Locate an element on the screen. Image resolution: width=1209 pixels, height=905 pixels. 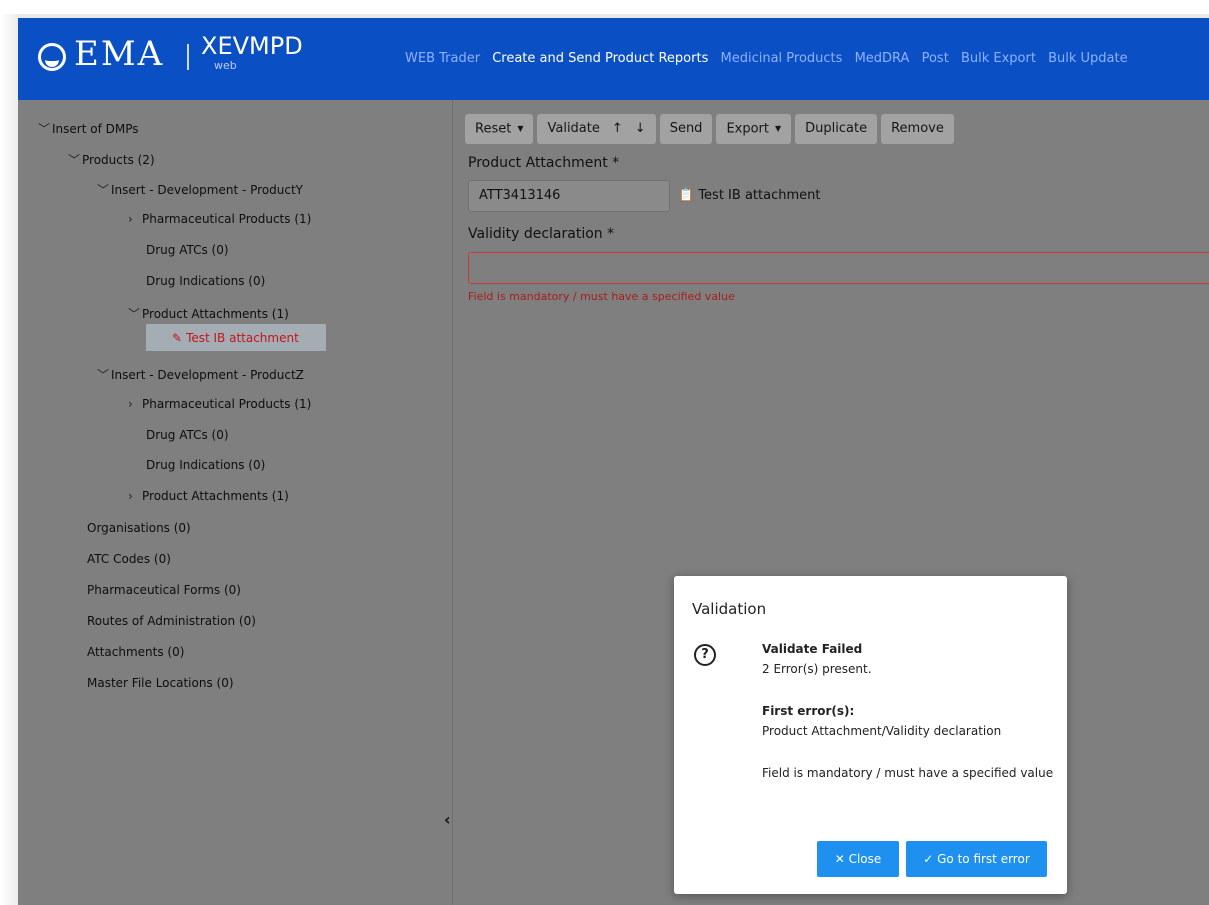
attachment-id-field: ATT3413146 is located at coordinates (569, 196).